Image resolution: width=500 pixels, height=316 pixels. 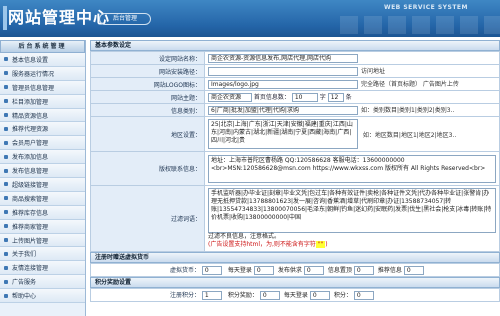 I want to click on sidebar-item-label: 服务器运行情况, so click(x=33, y=74).